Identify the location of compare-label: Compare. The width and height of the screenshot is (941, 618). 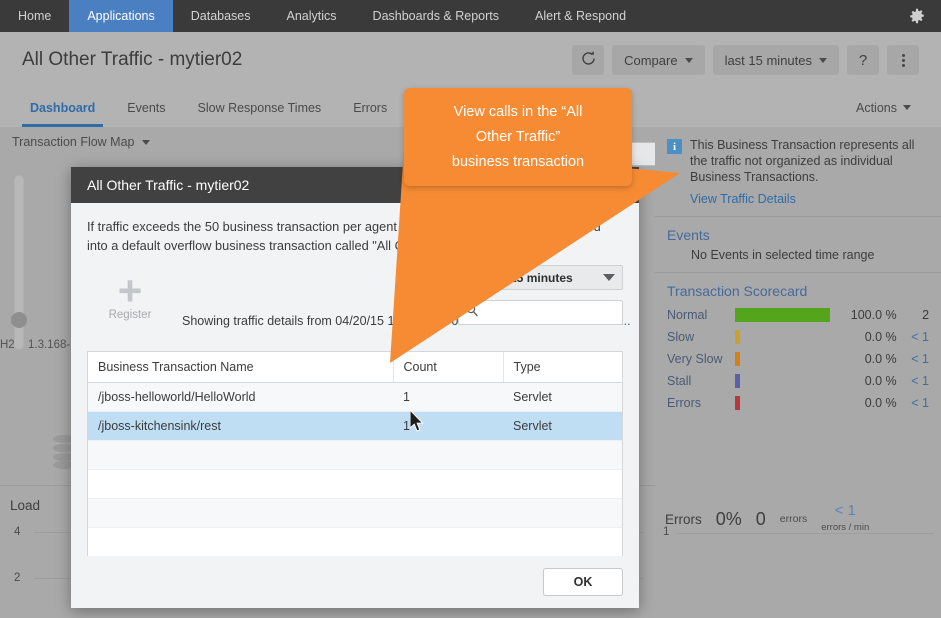
(651, 60).